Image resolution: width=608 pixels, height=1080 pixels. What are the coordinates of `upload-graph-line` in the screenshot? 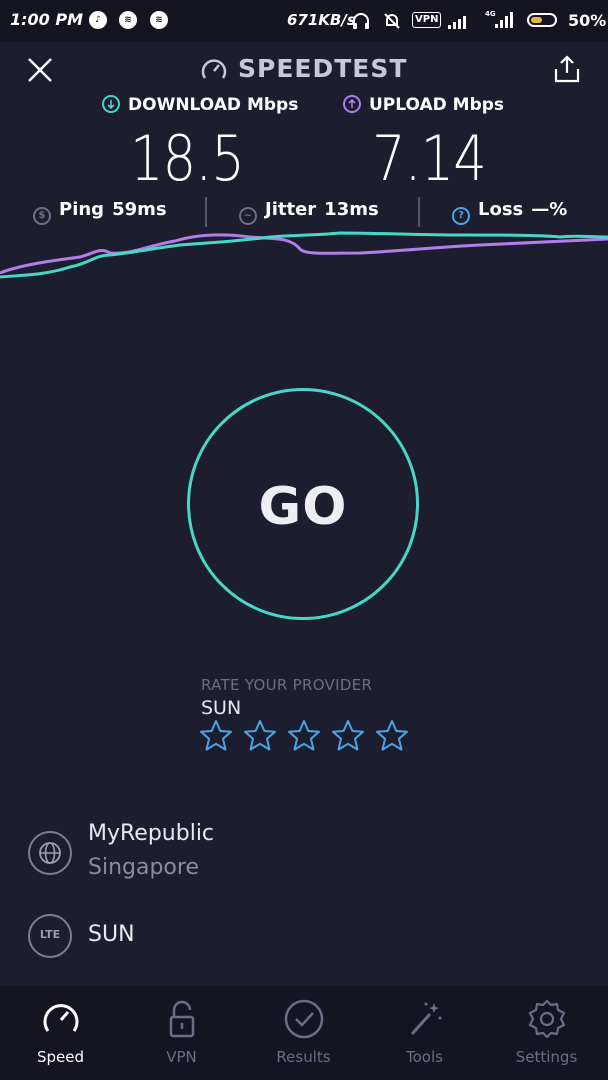 It's located at (304, 254).